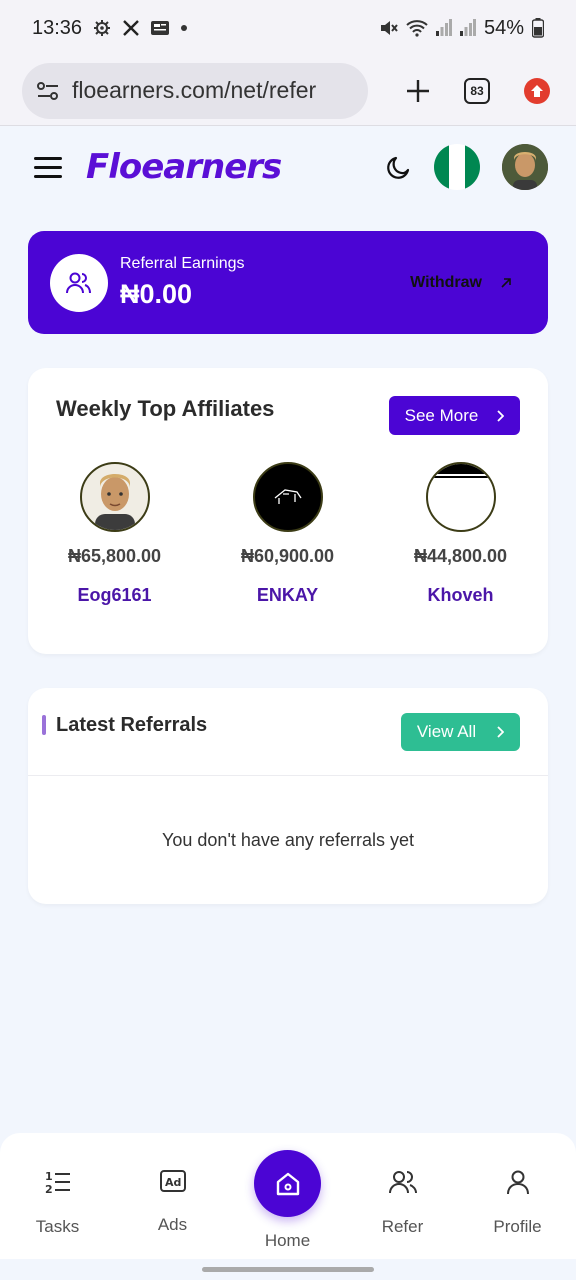  I want to click on affiliate-amount: ₦65,800.00, so click(114, 556).